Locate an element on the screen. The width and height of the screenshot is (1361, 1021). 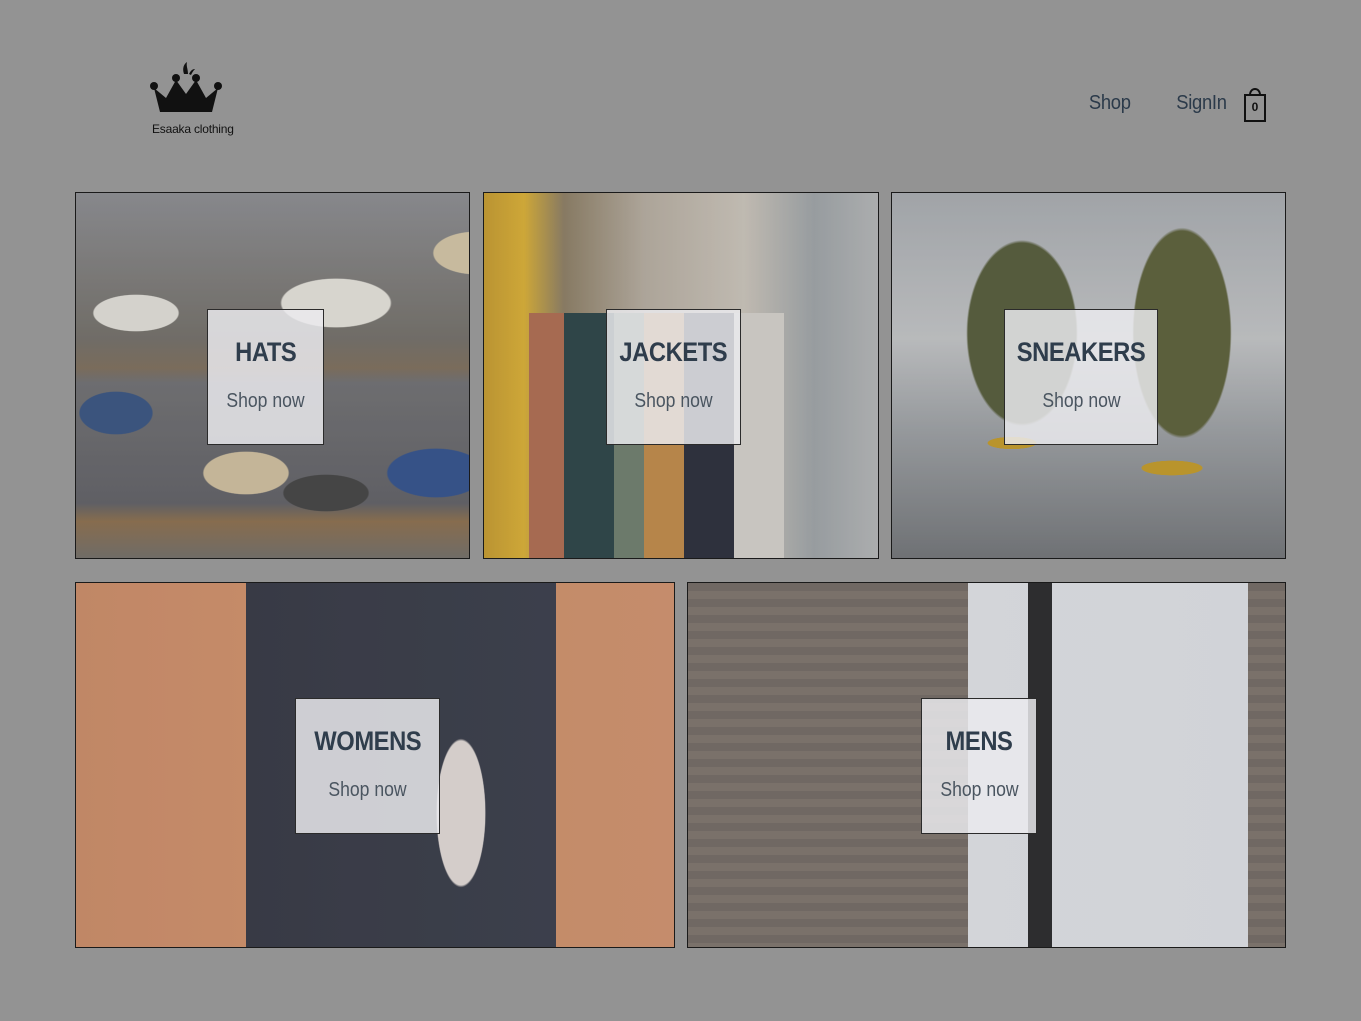
cart-button: 0 is located at coordinates (1255, 103).